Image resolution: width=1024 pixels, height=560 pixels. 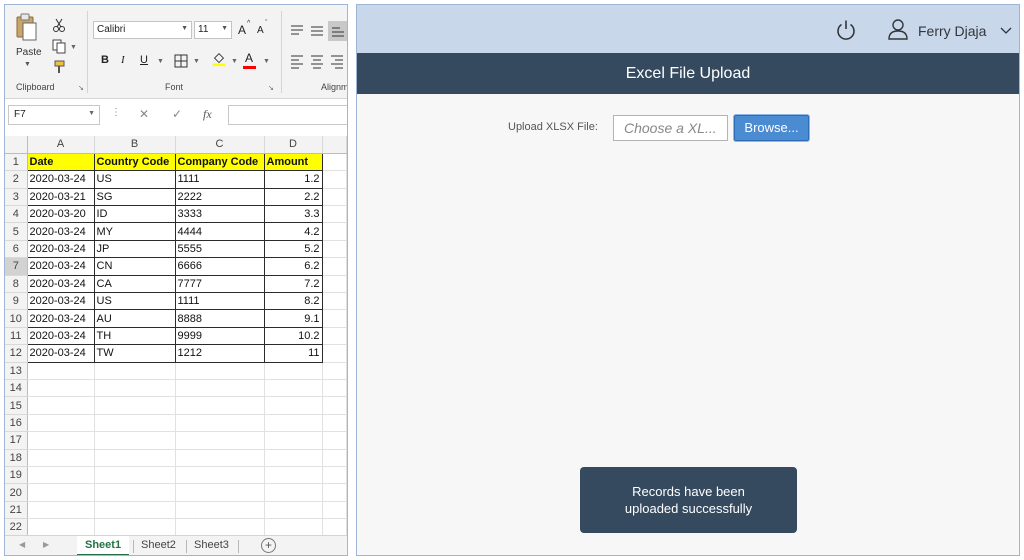 What do you see at coordinates (293, 162) in the screenshot?
I see `header-cell: Amount` at bounding box center [293, 162].